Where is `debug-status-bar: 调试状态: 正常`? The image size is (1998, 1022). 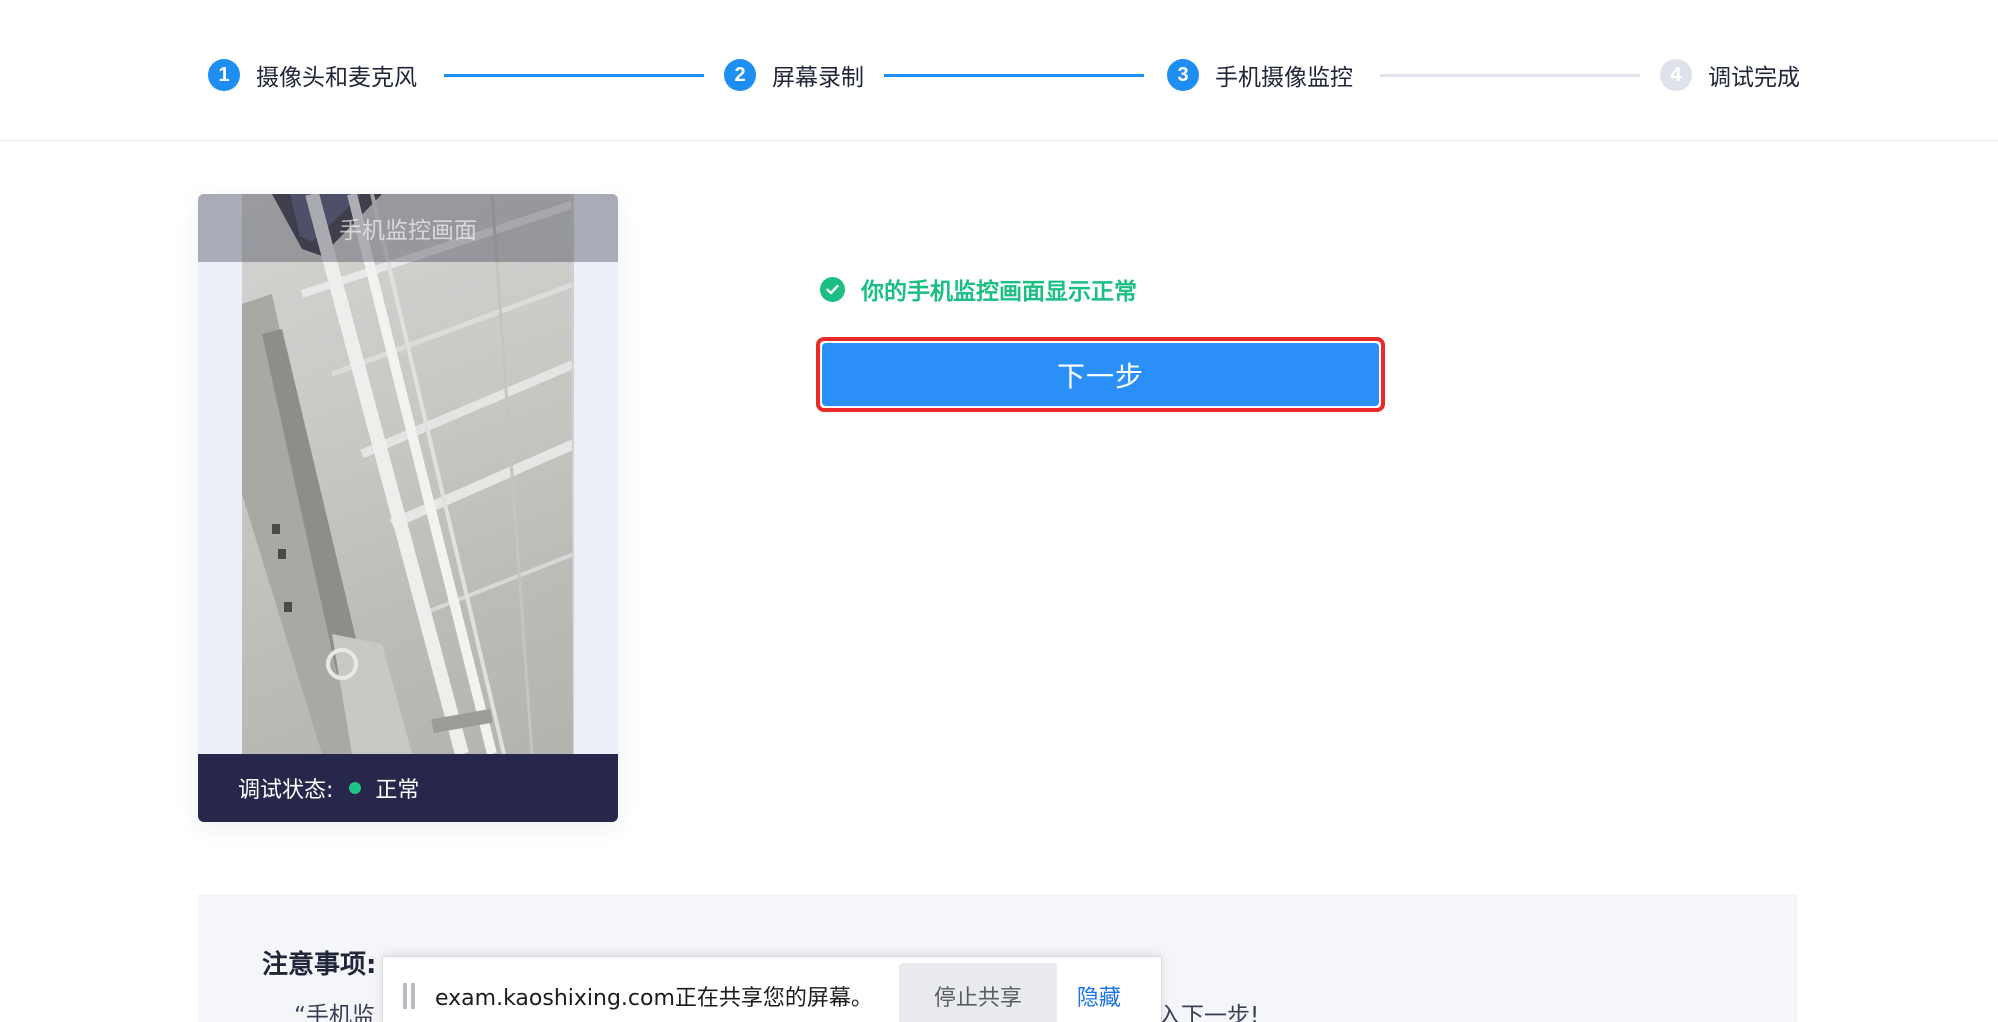 debug-status-bar: 调试状态: 正常 is located at coordinates (408, 788).